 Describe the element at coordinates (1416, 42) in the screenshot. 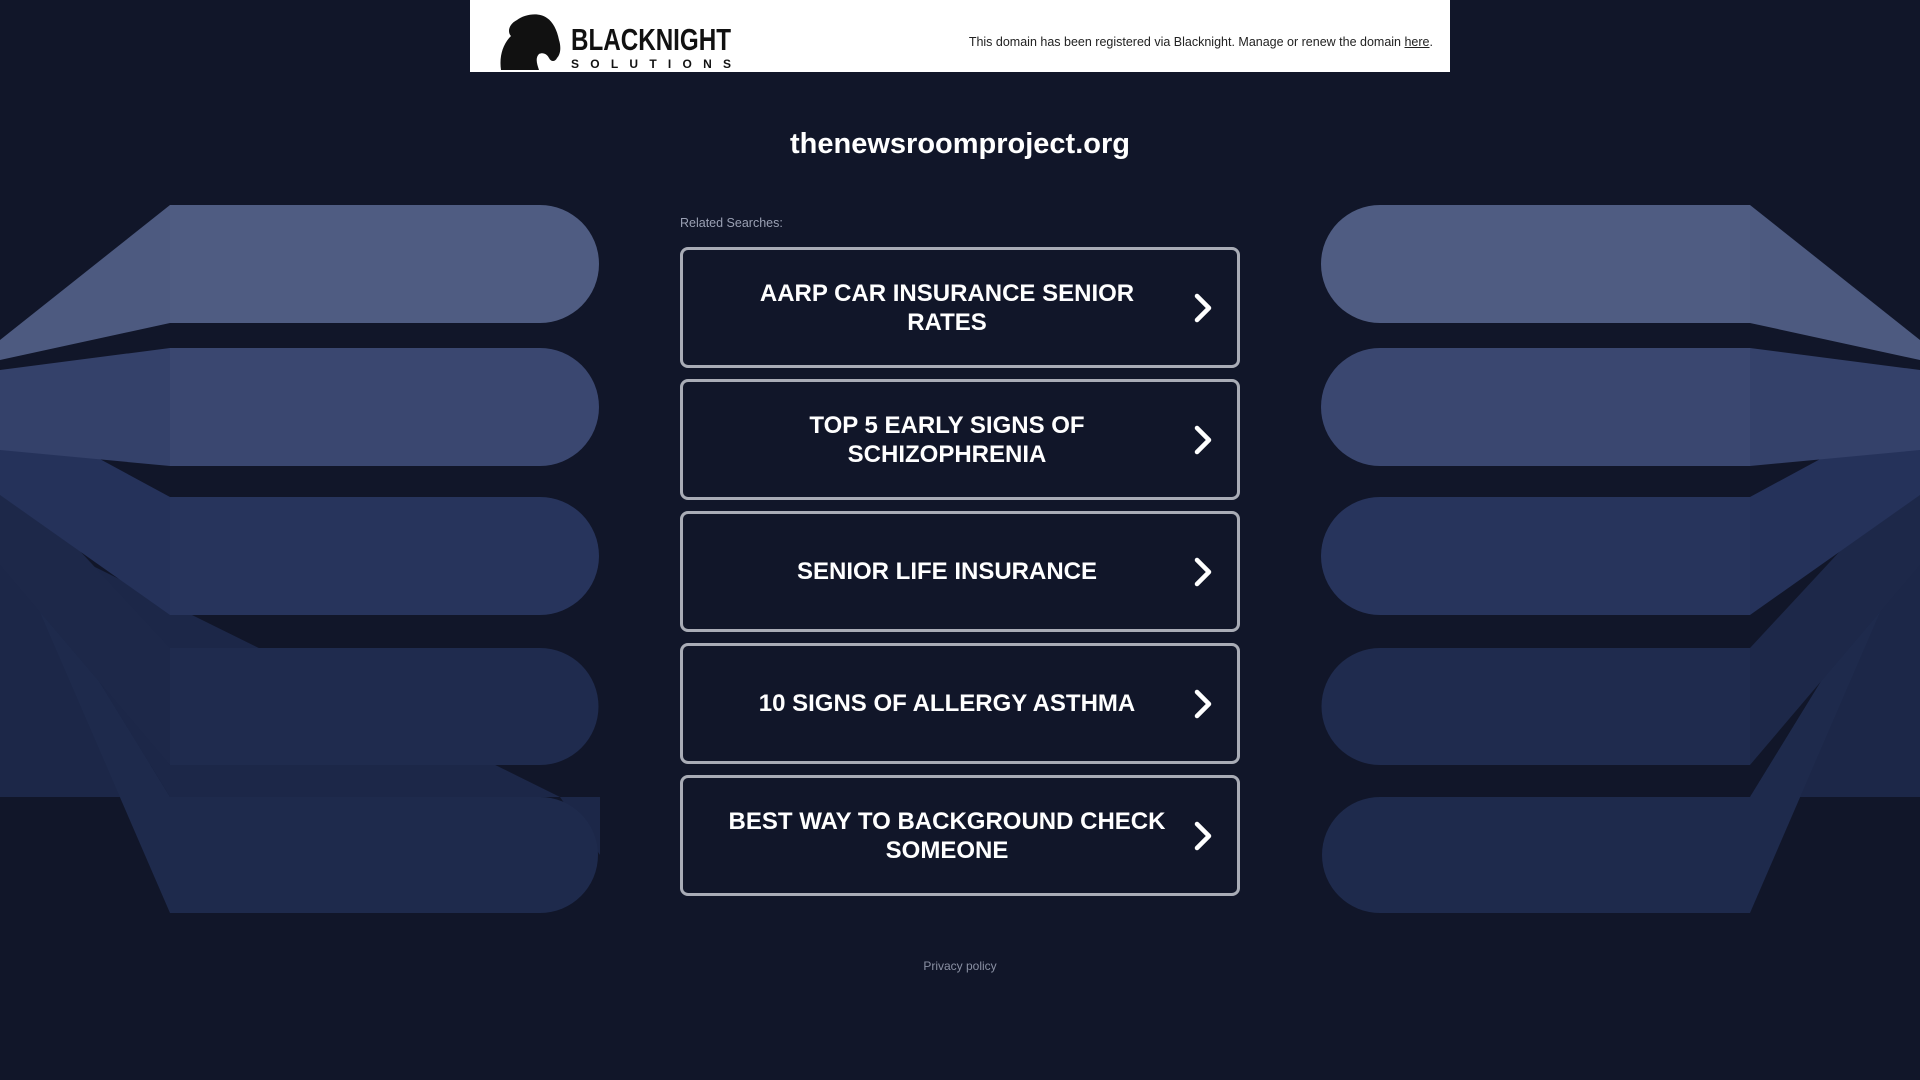

I see `manage-domain-link: here` at that location.